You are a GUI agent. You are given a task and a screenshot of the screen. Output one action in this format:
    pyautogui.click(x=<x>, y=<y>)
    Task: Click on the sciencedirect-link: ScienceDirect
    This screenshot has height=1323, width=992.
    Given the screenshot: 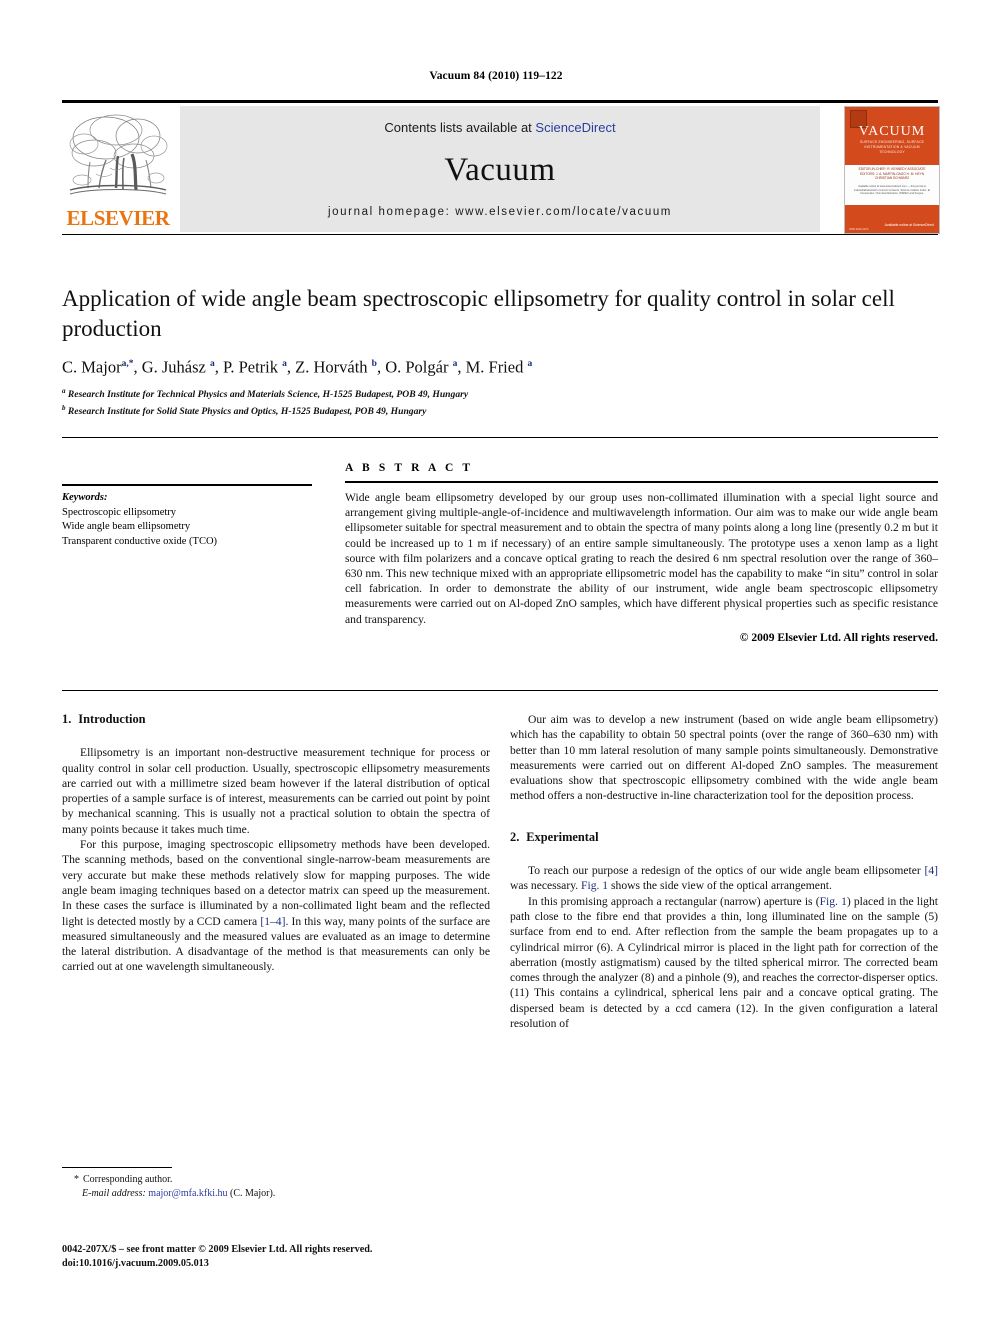 What is the action you would take?
    pyautogui.click(x=575, y=127)
    